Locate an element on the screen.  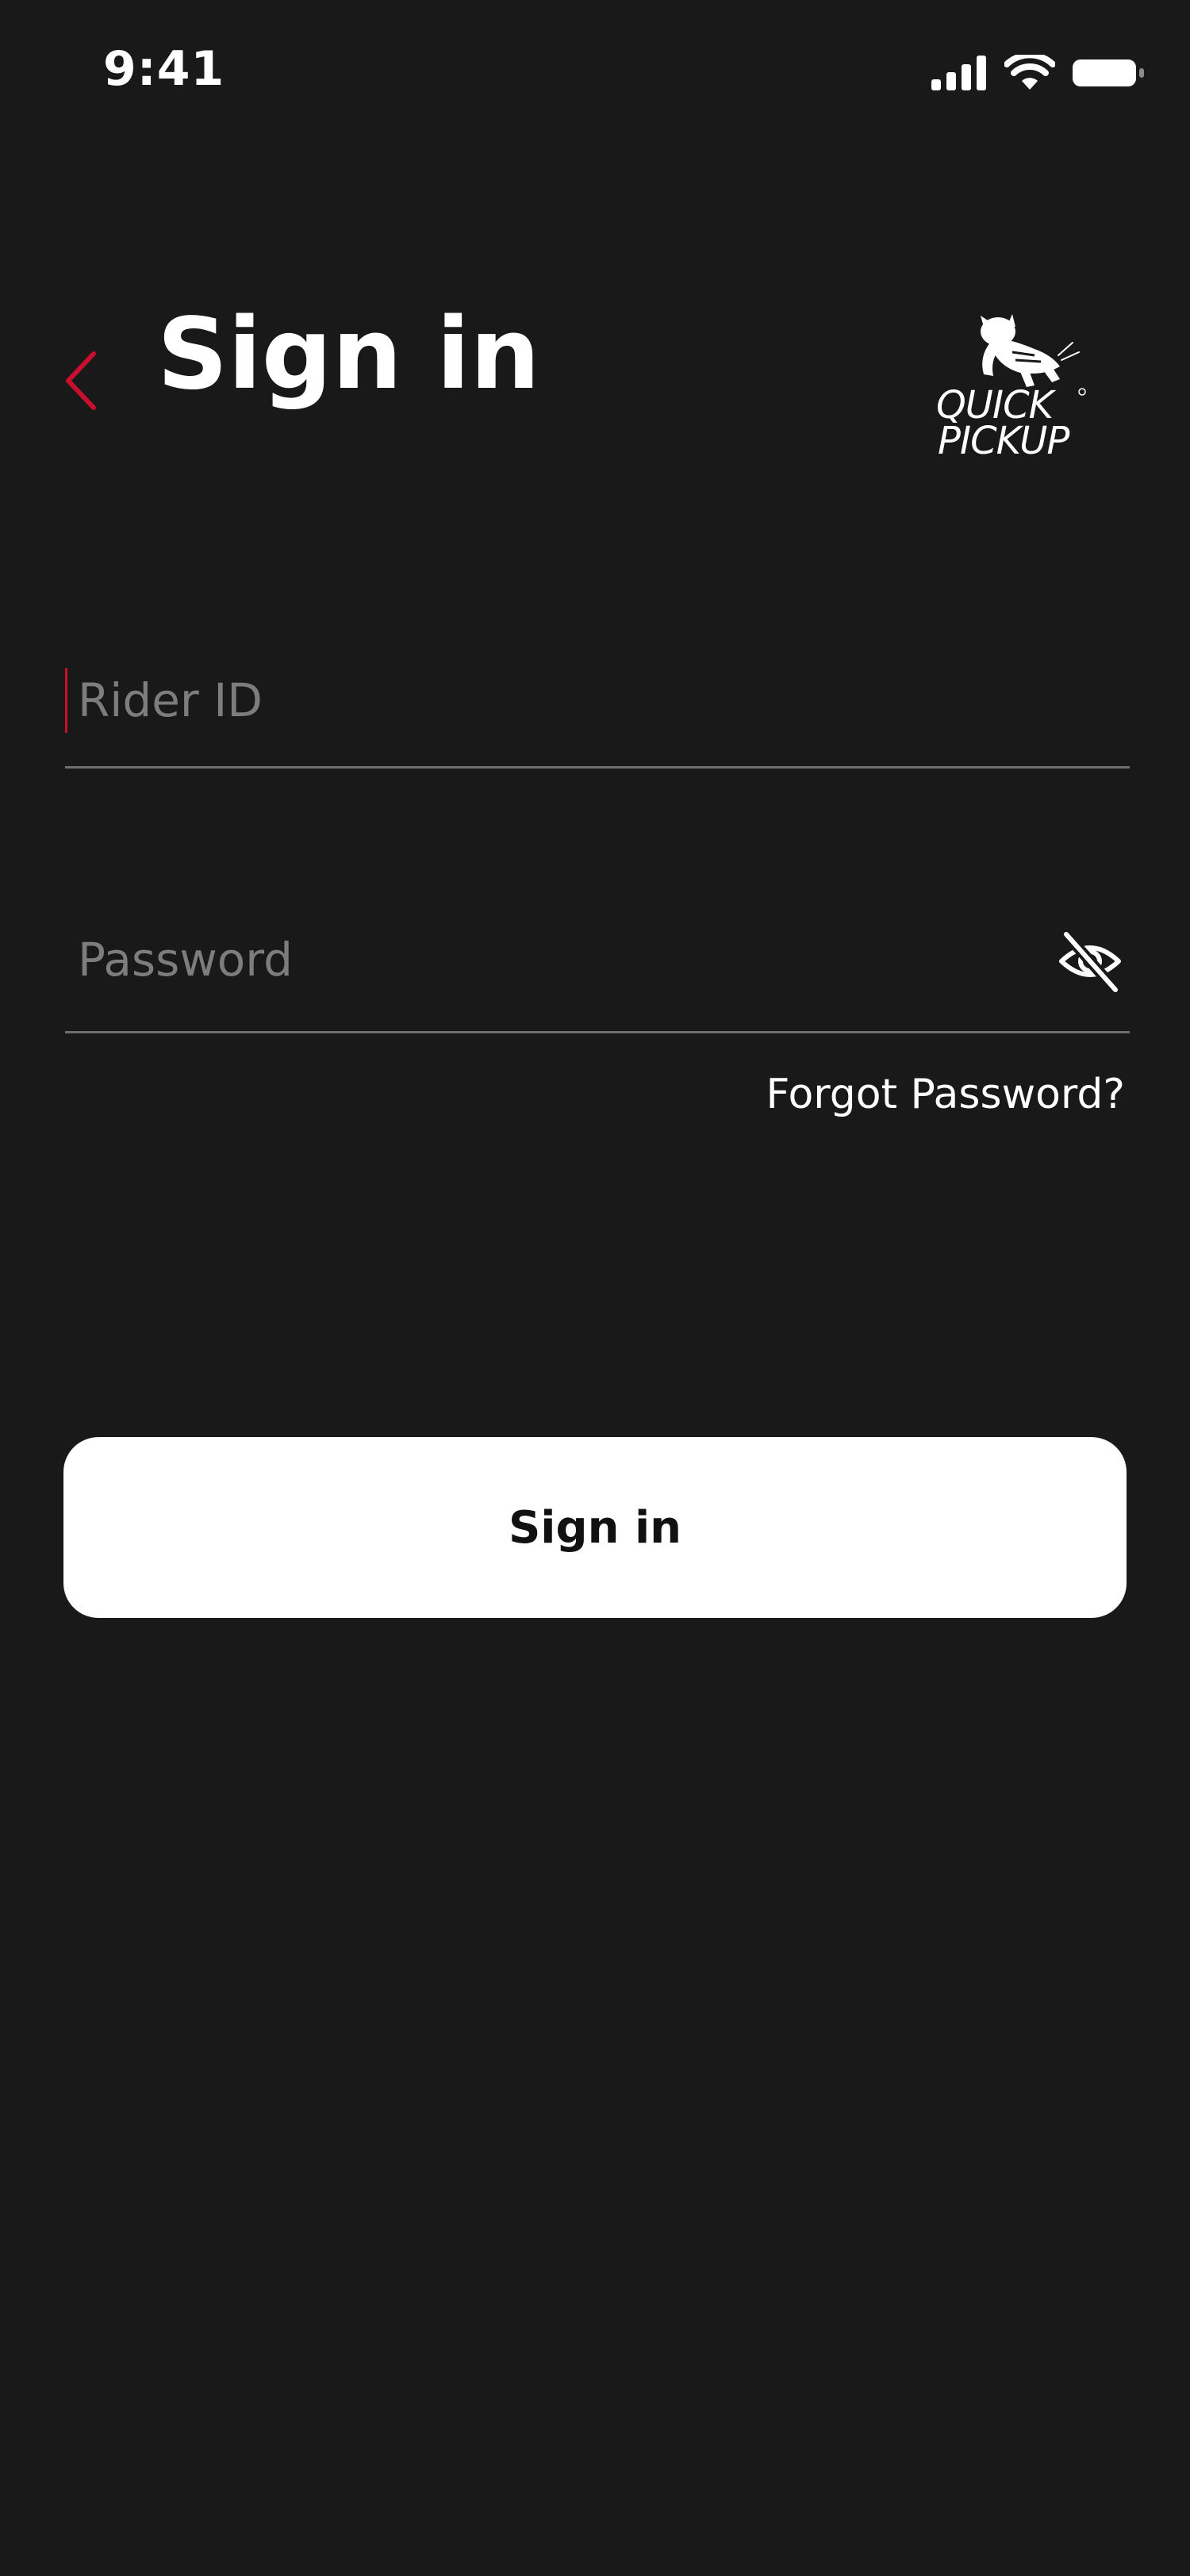
status-icons is located at coordinates (1038, 73).